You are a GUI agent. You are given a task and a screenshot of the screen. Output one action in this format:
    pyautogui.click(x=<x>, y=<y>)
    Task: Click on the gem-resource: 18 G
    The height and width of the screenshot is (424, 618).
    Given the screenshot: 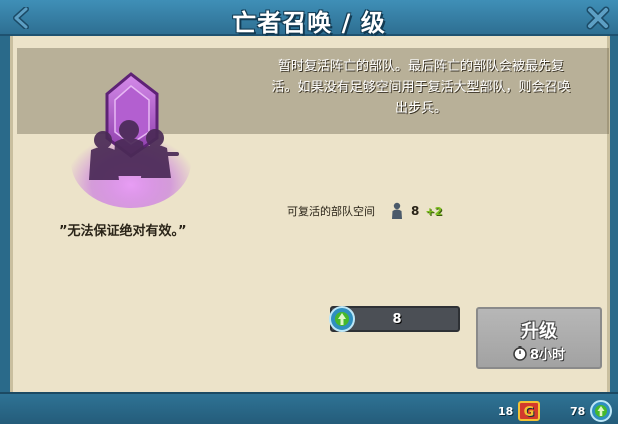 What is the action you would take?
    pyautogui.click(x=519, y=411)
    